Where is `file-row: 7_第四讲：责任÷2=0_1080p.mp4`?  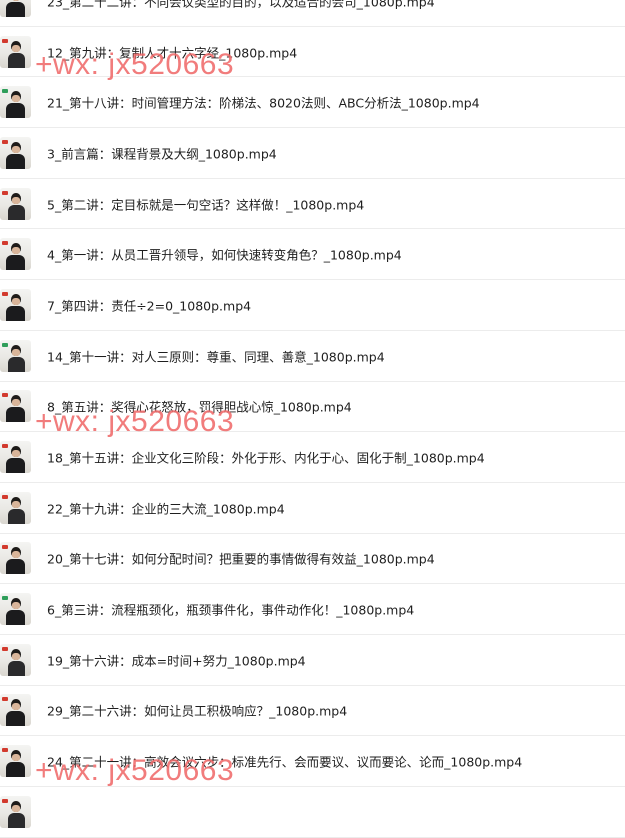 file-row: 7_第四讲：责任÷2=0_1080p.mp4 is located at coordinates (312, 305).